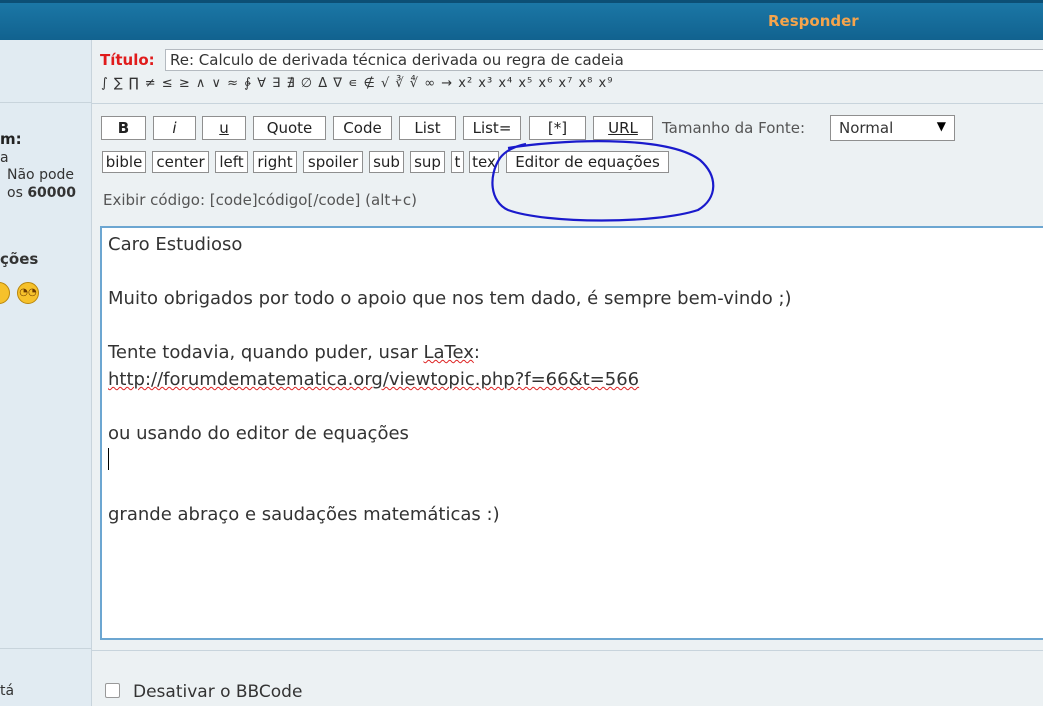  I want to click on font-size-select: Normal ▼, so click(892, 128).